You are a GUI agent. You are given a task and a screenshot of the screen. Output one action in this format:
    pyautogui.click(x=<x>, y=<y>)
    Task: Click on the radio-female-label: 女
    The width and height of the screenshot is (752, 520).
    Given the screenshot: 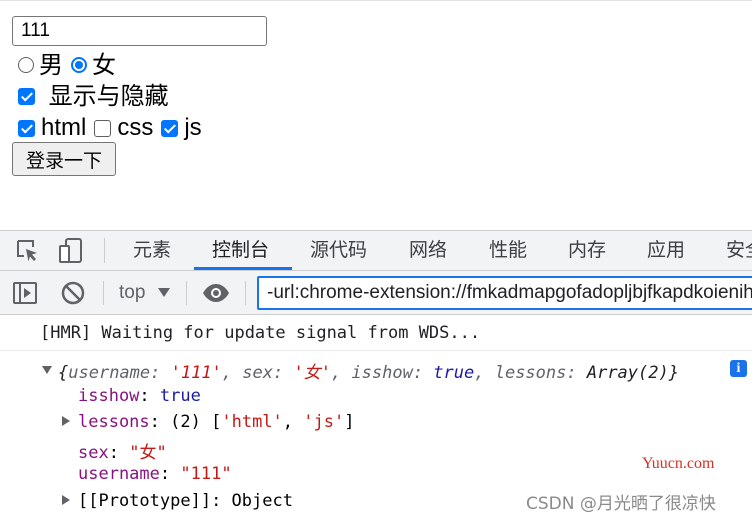 What is the action you would take?
    pyautogui.click(x=104, y=65)
    